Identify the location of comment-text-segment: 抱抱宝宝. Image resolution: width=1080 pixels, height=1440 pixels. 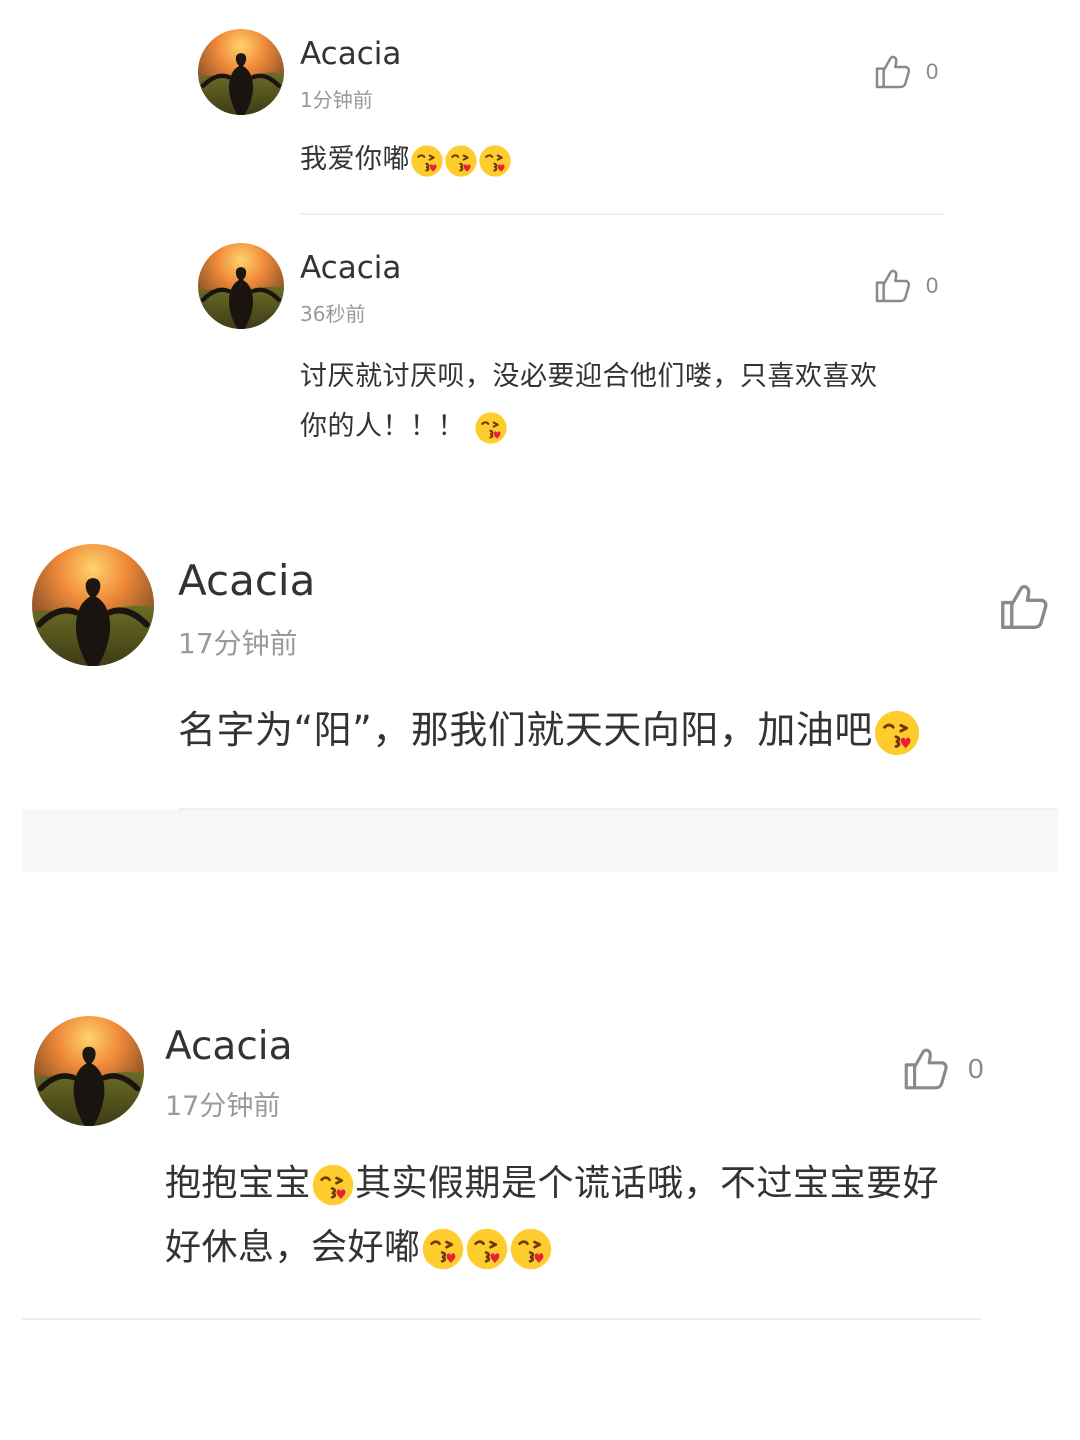
(238, 1183).